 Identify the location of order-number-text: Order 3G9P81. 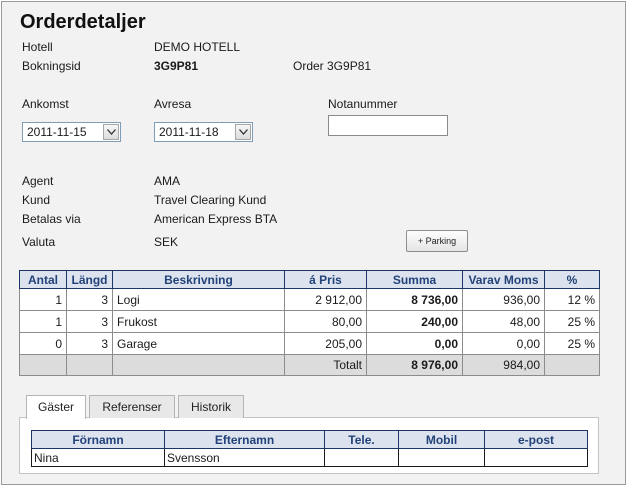
(332, 66).